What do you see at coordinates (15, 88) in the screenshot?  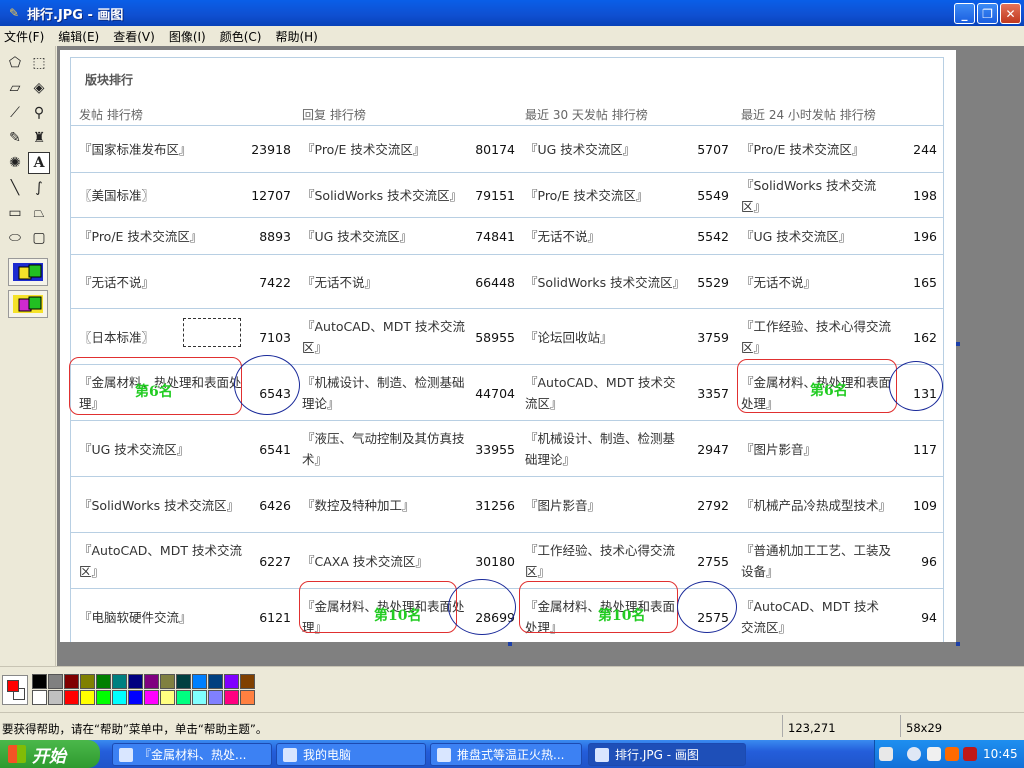 I see `eraser-icon: ▱` at bounding box center [15, 88].